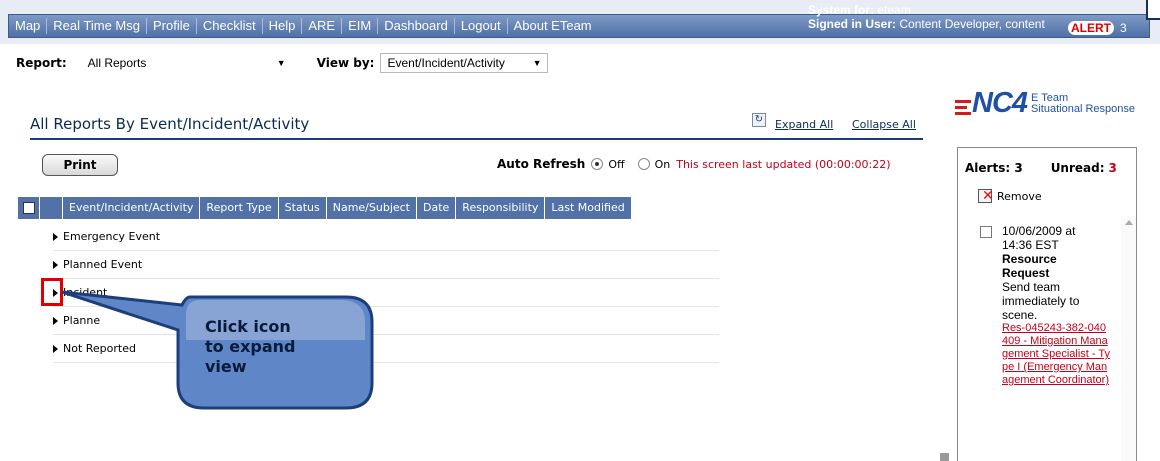 This screenshot has height=461, width=1160. Describe the element at coordinates (230, 26) in the screenshot. I see `nav-checklist: Checklist` at that location.